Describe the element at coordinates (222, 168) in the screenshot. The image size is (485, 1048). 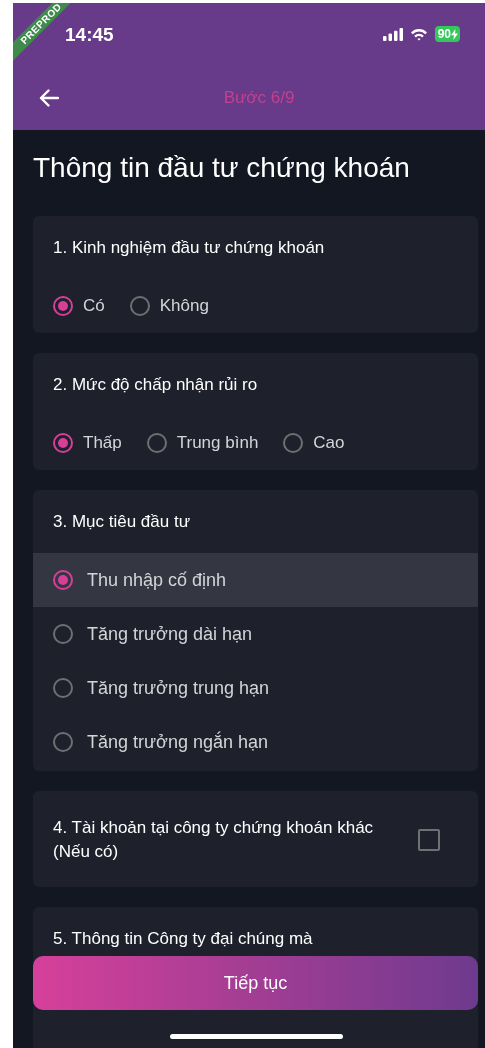
I see `page-title: Thông tin đầu tư chứng khoán` at that location.